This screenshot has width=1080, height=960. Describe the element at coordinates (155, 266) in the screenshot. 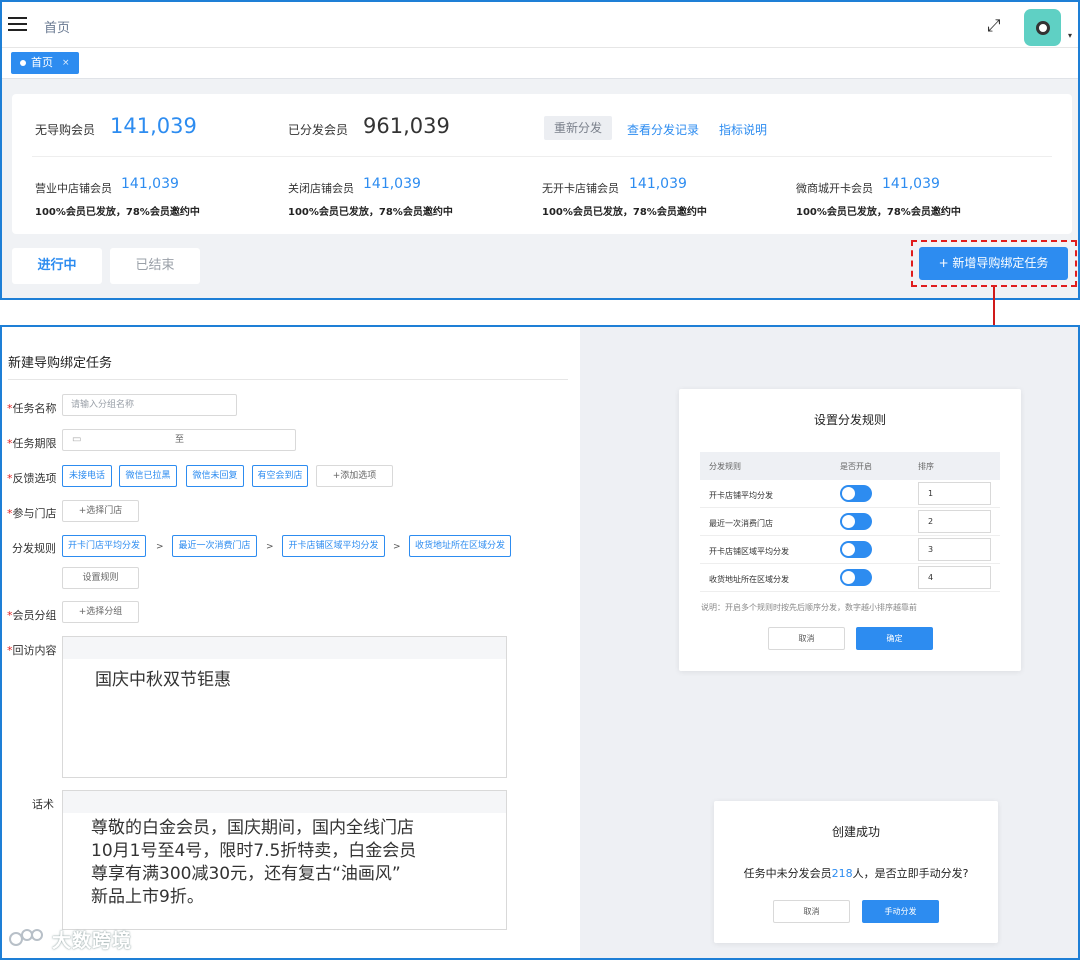

I see `tab-ended: 已结束` at that location.